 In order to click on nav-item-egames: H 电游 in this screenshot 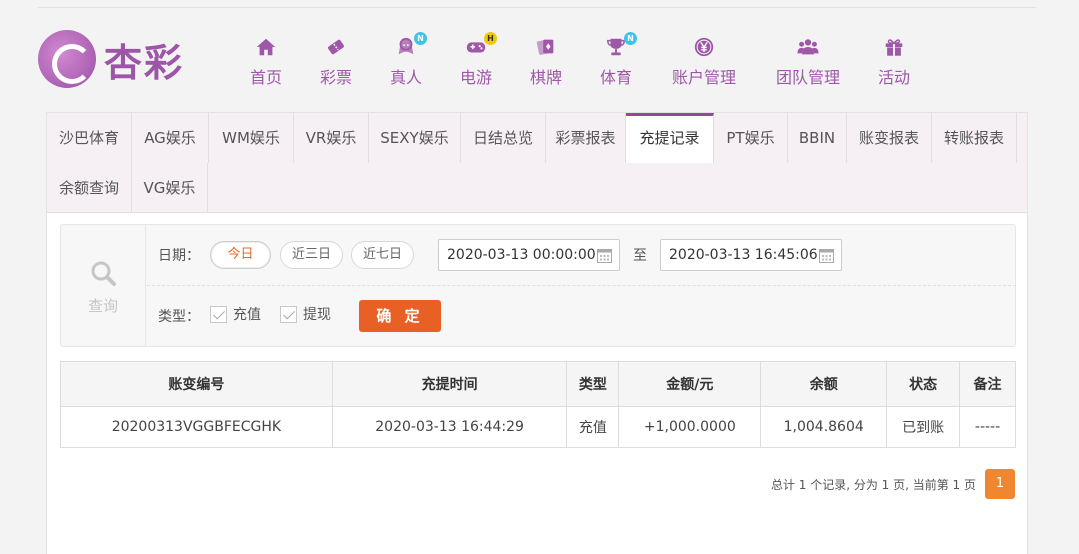, I will do `click(477, 62)`.